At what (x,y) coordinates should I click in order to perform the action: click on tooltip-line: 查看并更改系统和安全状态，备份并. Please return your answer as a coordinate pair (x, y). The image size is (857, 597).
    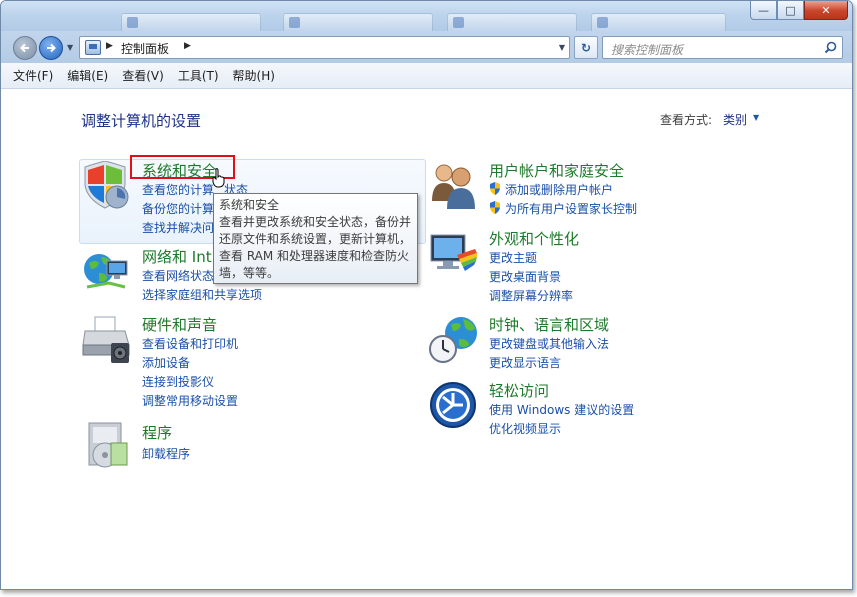
    Looking at the image, I should click on (315, 222).